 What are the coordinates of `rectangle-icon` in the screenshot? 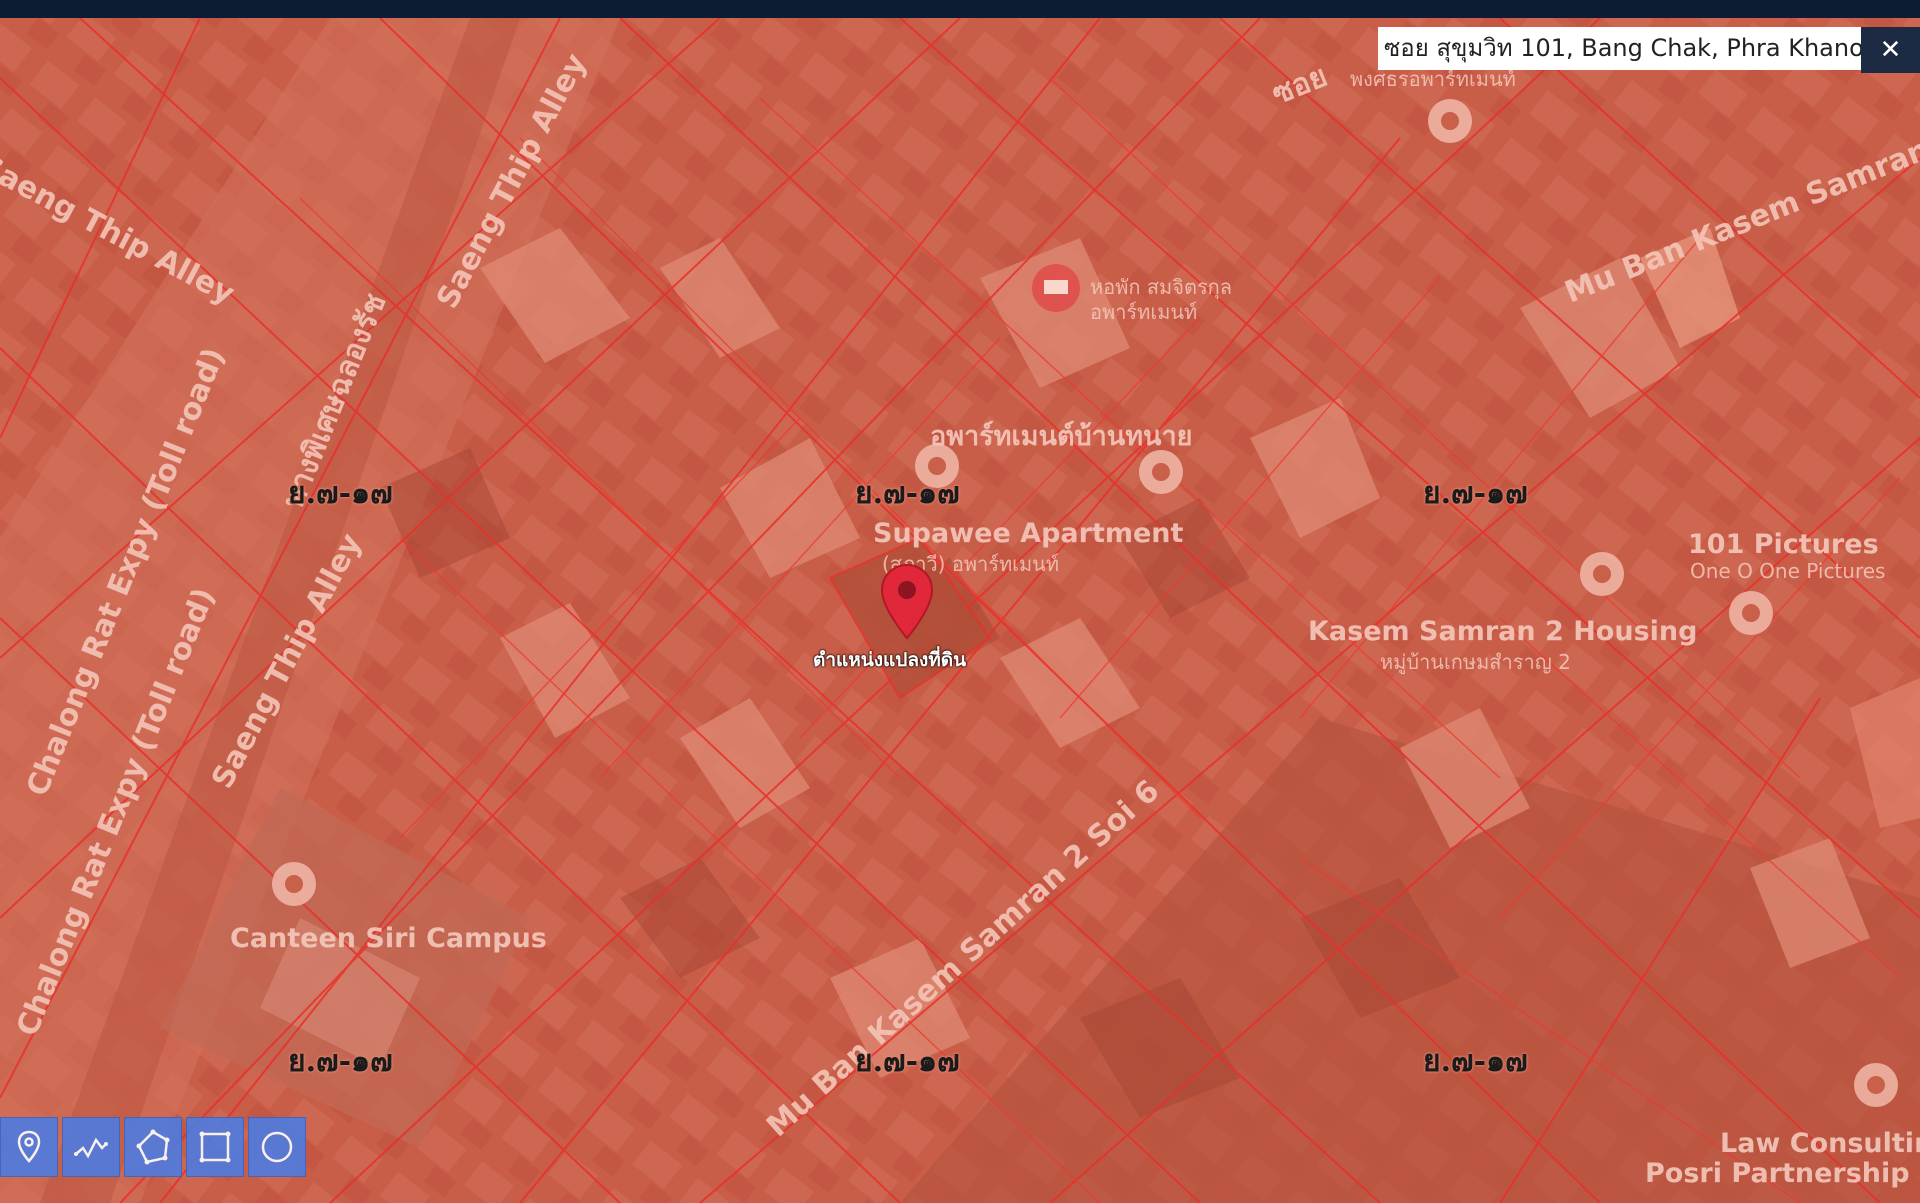 It's located at (215, 1147).